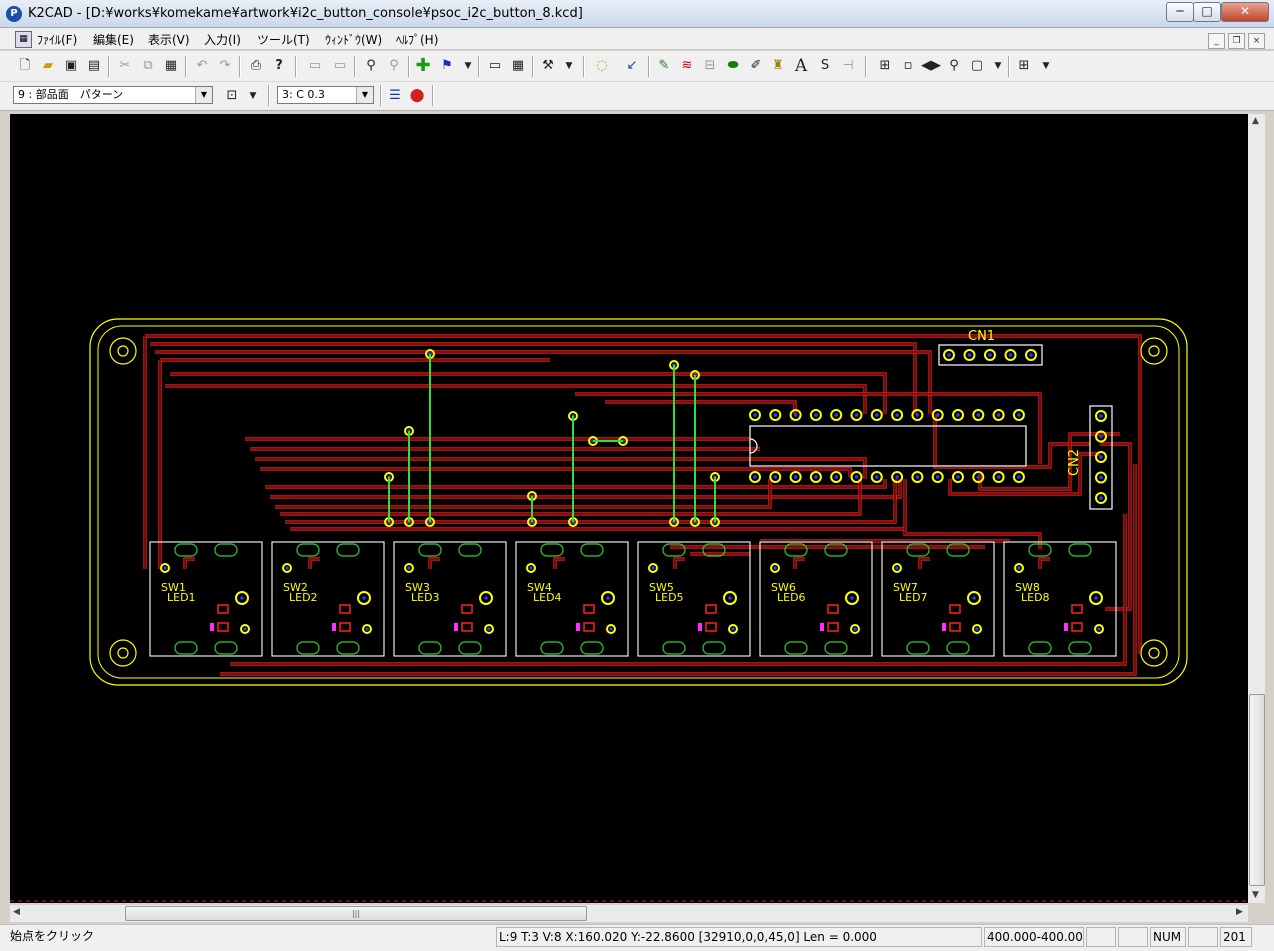  What do you see at coordinates (113, 95) in the screenshot?
I see `layer-select: 9 : 部品面 パターン ▼` at bounding box center [113, 95].